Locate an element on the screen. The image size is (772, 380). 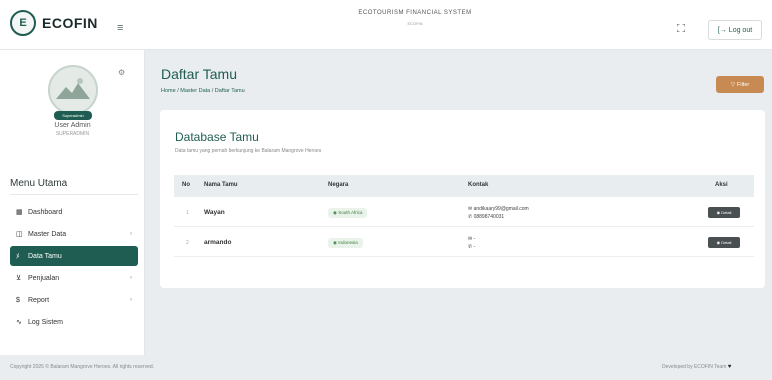
footer-credit-text: Developed by ECOFIN Team is located at coordinates (694, 367).